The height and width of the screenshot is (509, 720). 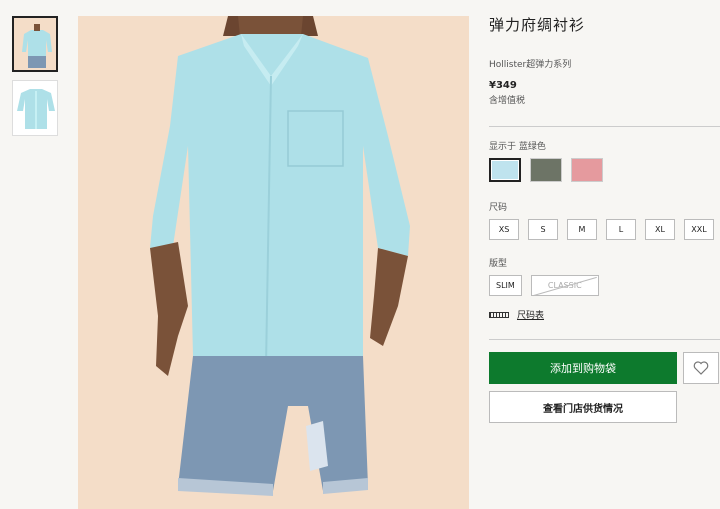 I want to click on thumbnail-flat-image, so click(x=35, y=108).